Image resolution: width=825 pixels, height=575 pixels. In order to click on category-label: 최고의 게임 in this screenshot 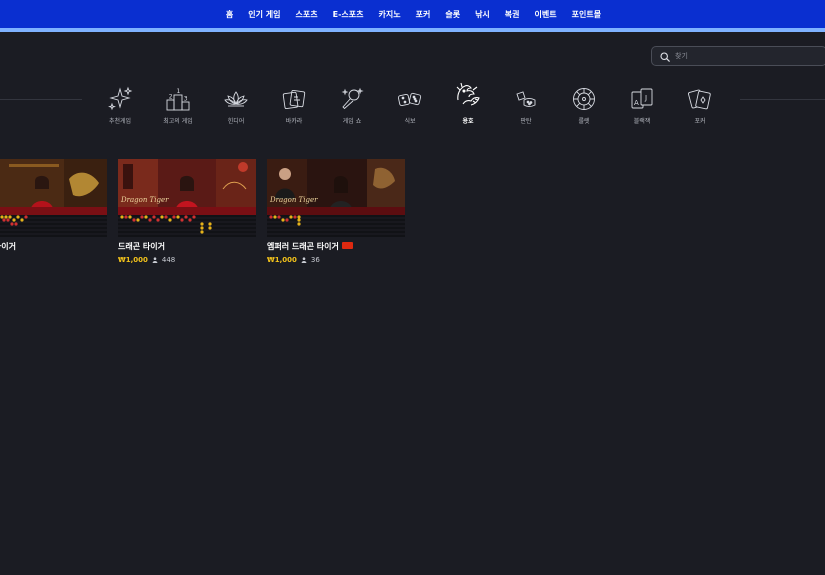, I will do `click(178, 121)`.